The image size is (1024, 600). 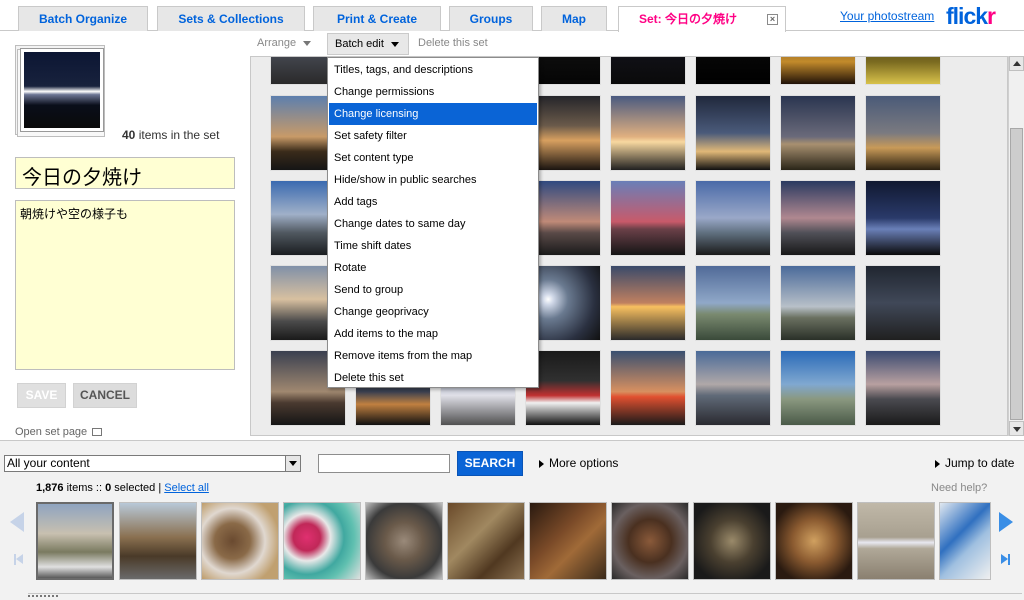 I want to click on cancel-button: CANCEL, so click(x=105, y=395).